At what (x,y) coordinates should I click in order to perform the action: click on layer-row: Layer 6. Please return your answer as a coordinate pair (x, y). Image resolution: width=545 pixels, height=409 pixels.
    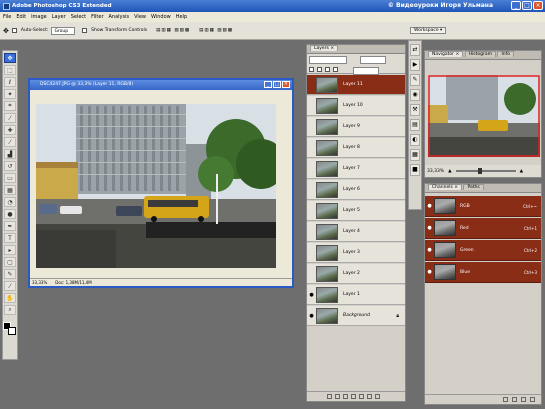
    Looking at the image, I should click on (356, 190).